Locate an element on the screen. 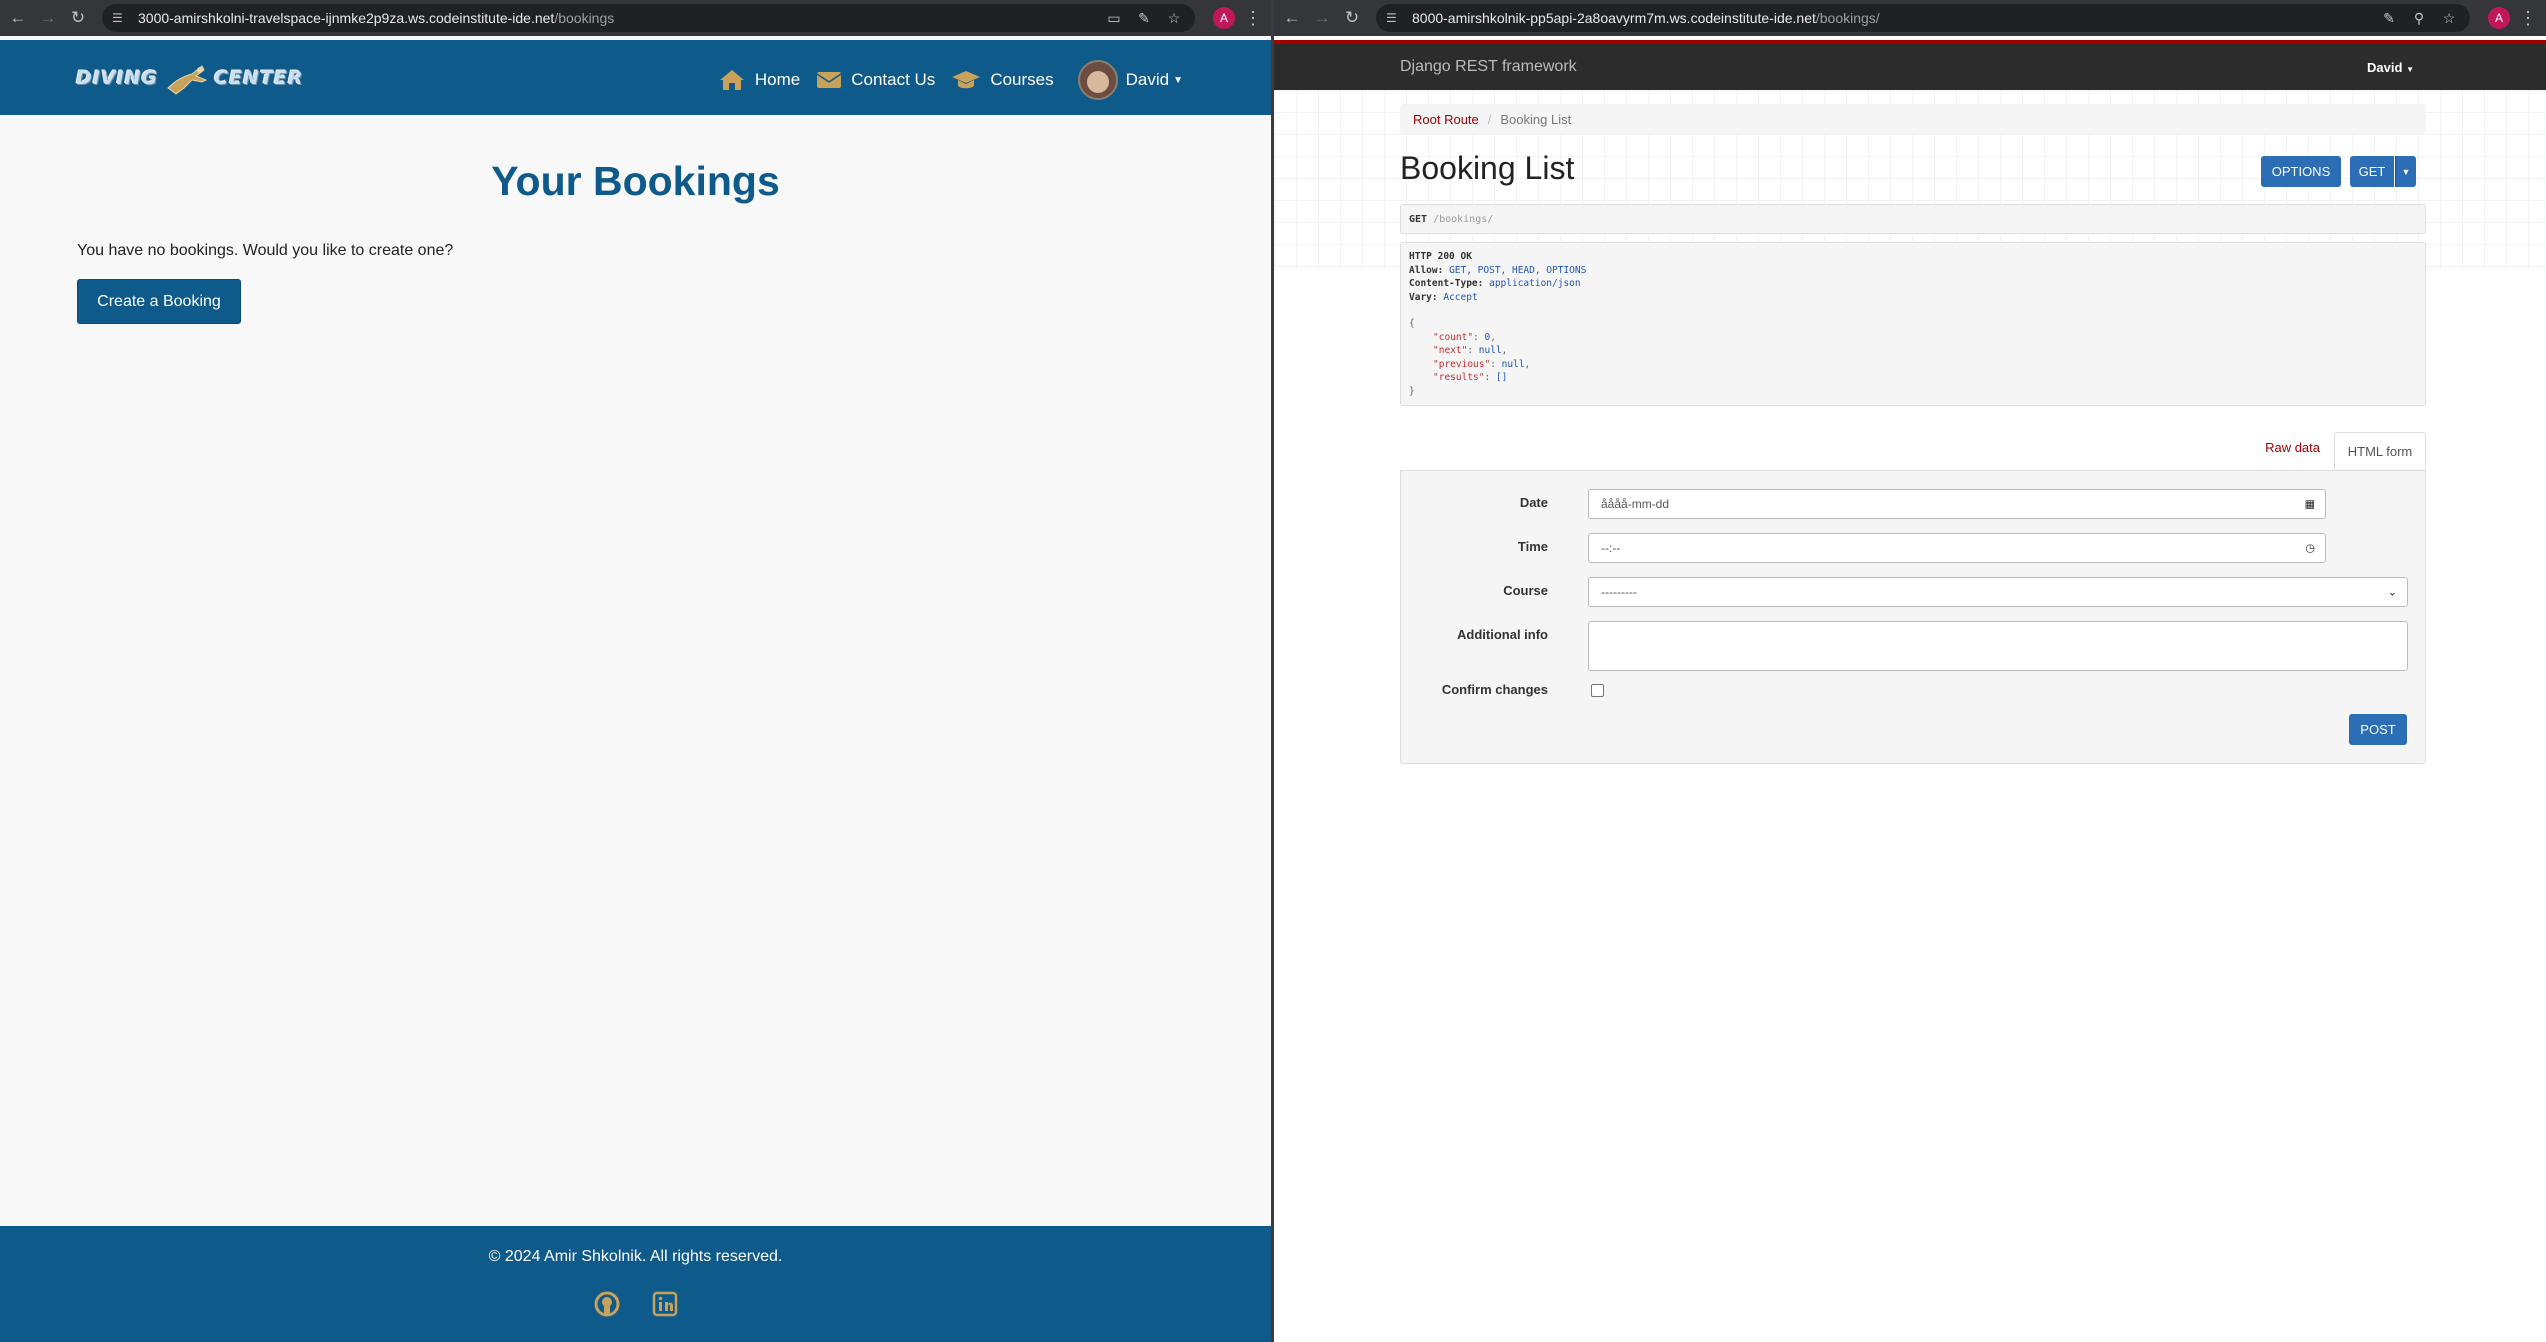 This screenshot has height=1342, width=2546. page-title: Booking List is located at coordinates (1487, 168).